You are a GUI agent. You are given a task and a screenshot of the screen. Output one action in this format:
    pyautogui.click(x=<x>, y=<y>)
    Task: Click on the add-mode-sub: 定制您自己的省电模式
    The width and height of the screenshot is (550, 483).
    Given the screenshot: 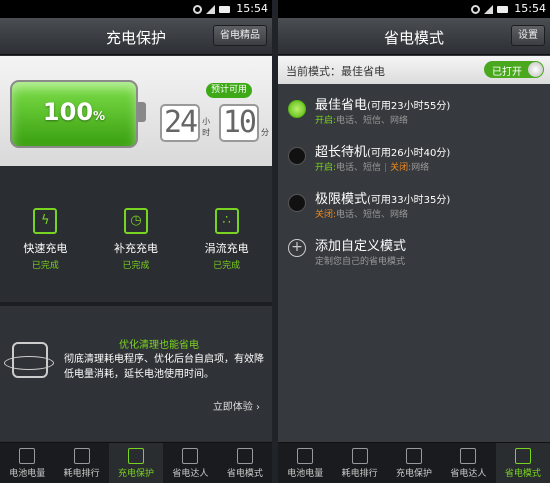 What is the action you would take?
    pyautogui.click(x=360, y=262)
    